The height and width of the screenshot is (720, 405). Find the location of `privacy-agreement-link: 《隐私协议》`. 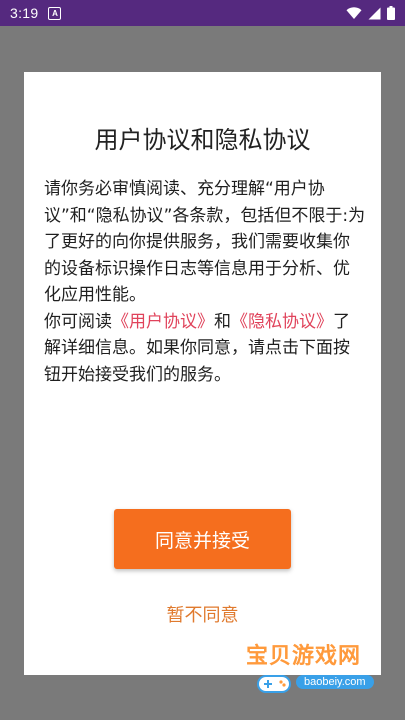

privacy-agreement-link: 《隐私协议》 is located at coordinates (282, 322).